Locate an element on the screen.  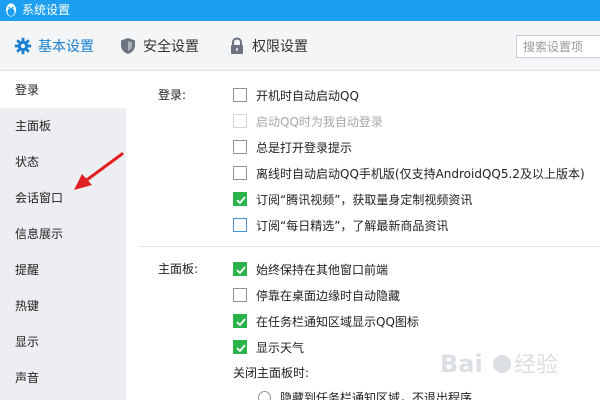
close-main-panel-label: 关闭主面板时: is located at coordinates (271, 373).